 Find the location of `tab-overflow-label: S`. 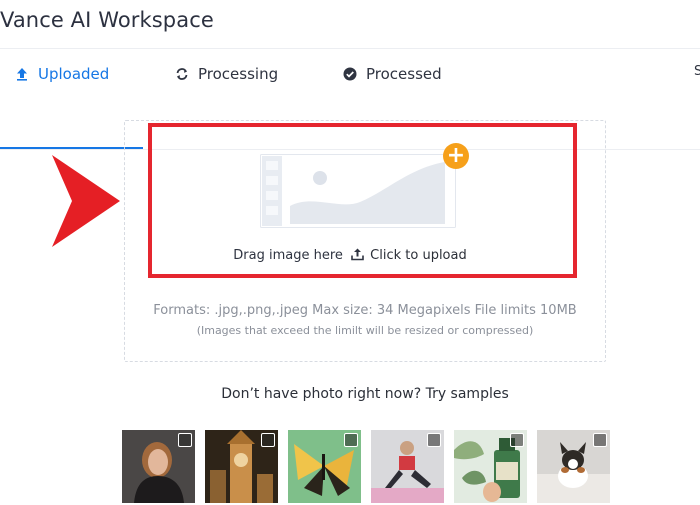

tab-overflow-label: S is located at coordinates (697, 71).